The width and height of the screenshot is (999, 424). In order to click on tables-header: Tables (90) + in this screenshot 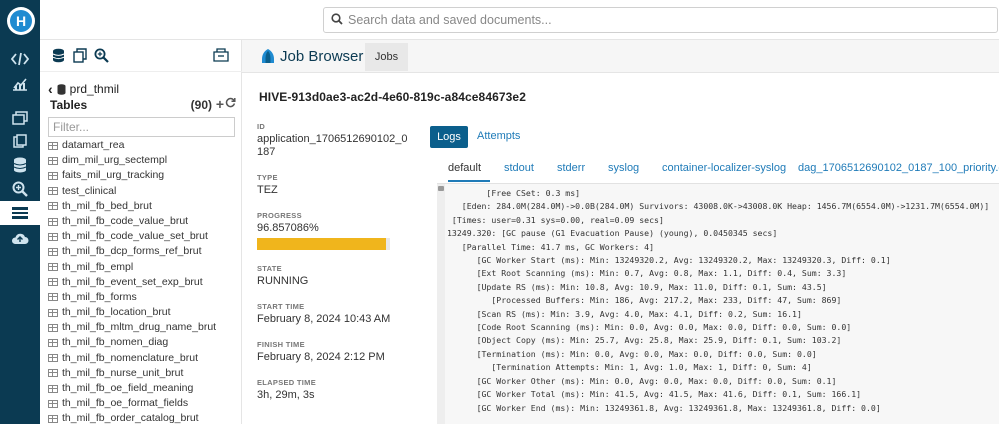, I will do `click(143, 105)`.